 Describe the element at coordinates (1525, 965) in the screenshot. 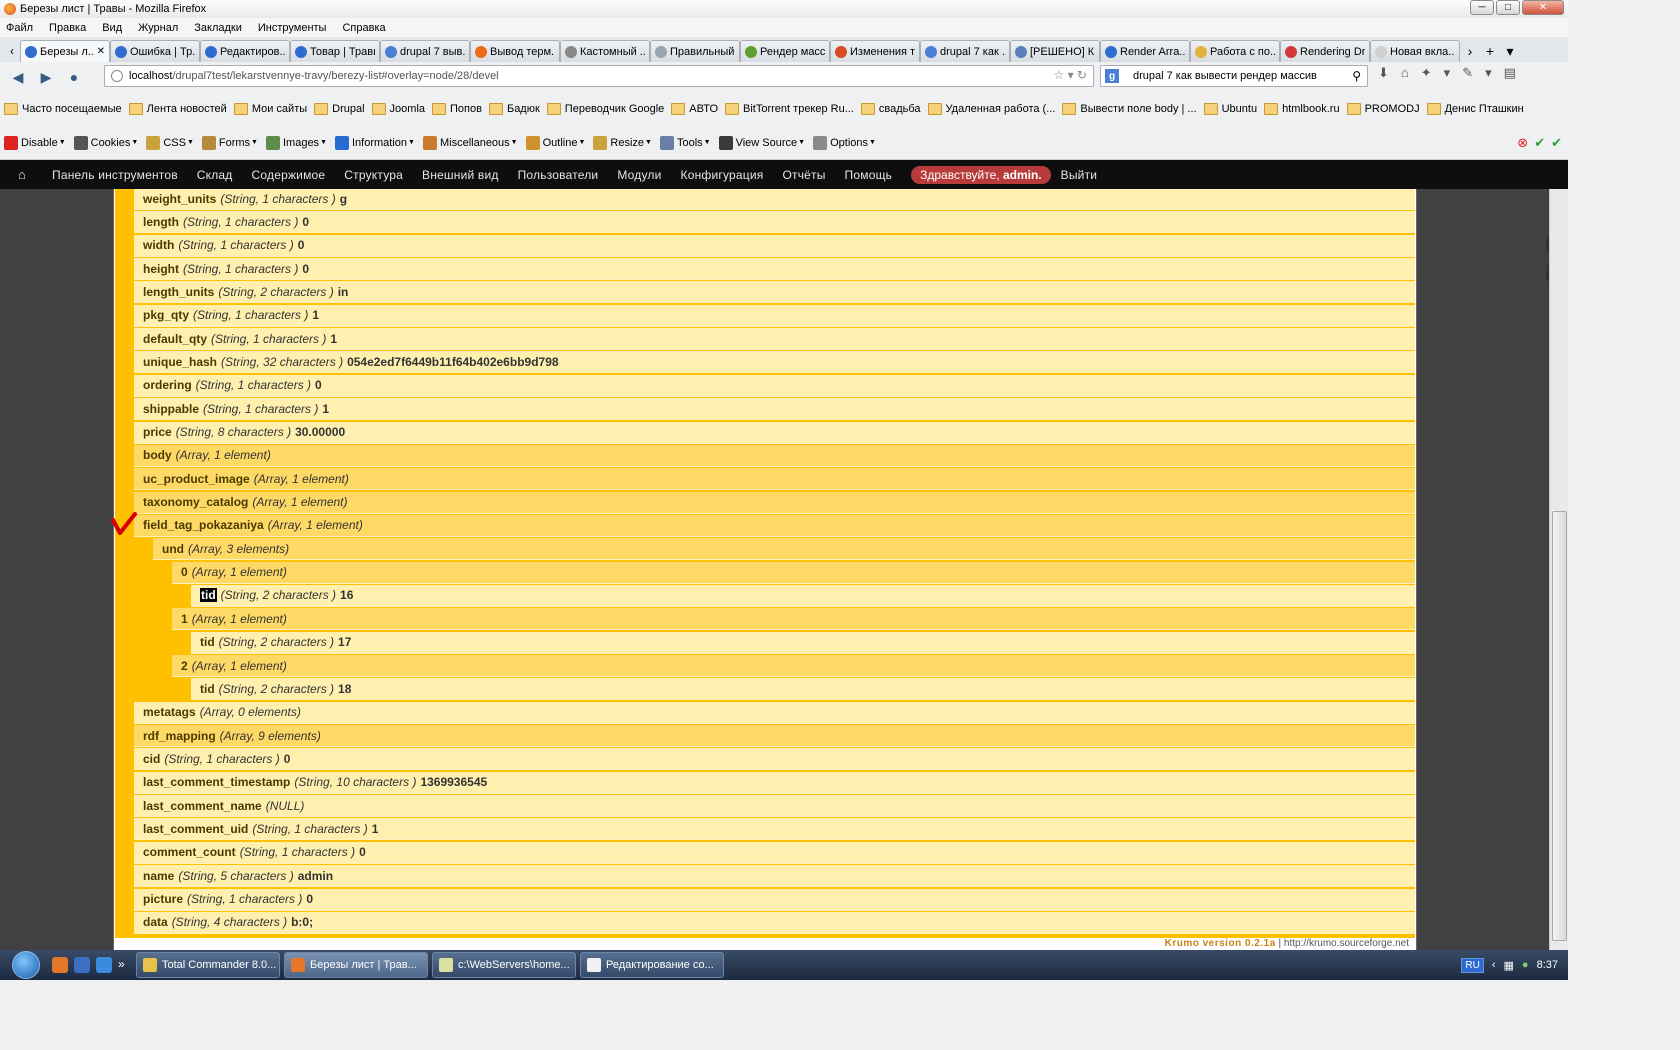

I see `power-icon: ●` at that location.